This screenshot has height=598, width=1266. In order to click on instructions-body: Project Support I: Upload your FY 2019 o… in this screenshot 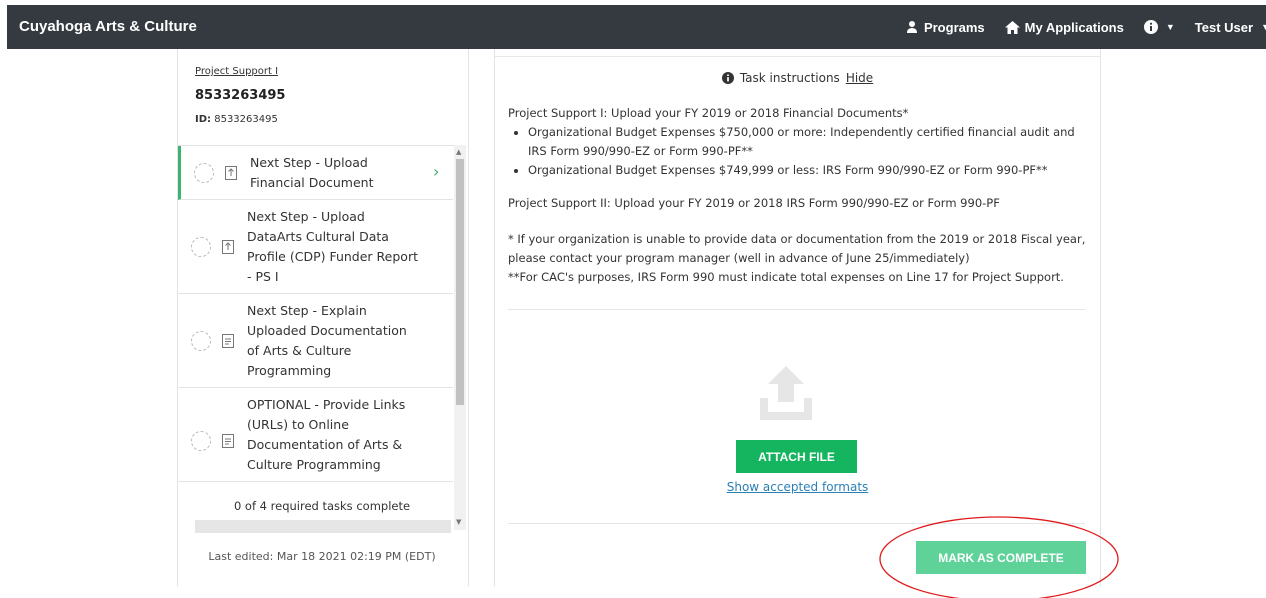, I will do `click(798, 195)`.